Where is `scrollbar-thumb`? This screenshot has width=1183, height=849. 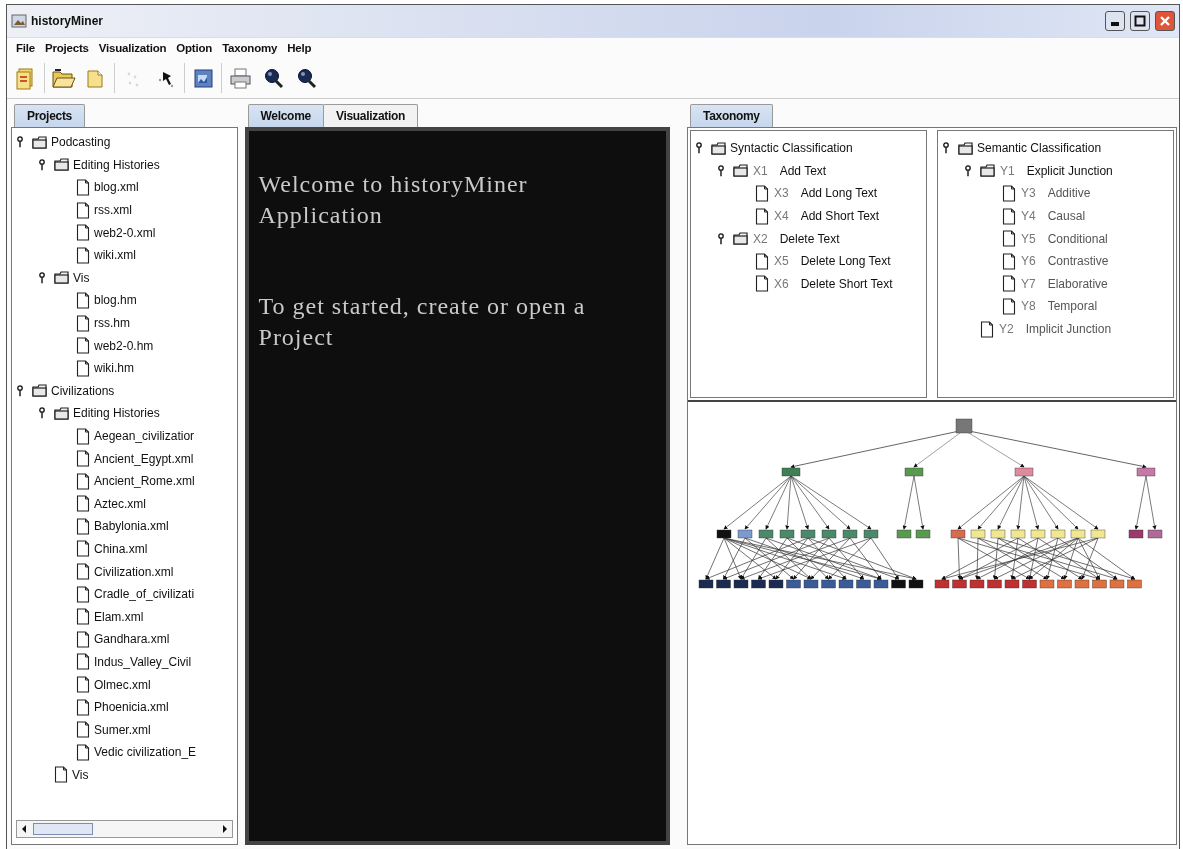
scrollbar-thumb is located at coordinates (63, 829).